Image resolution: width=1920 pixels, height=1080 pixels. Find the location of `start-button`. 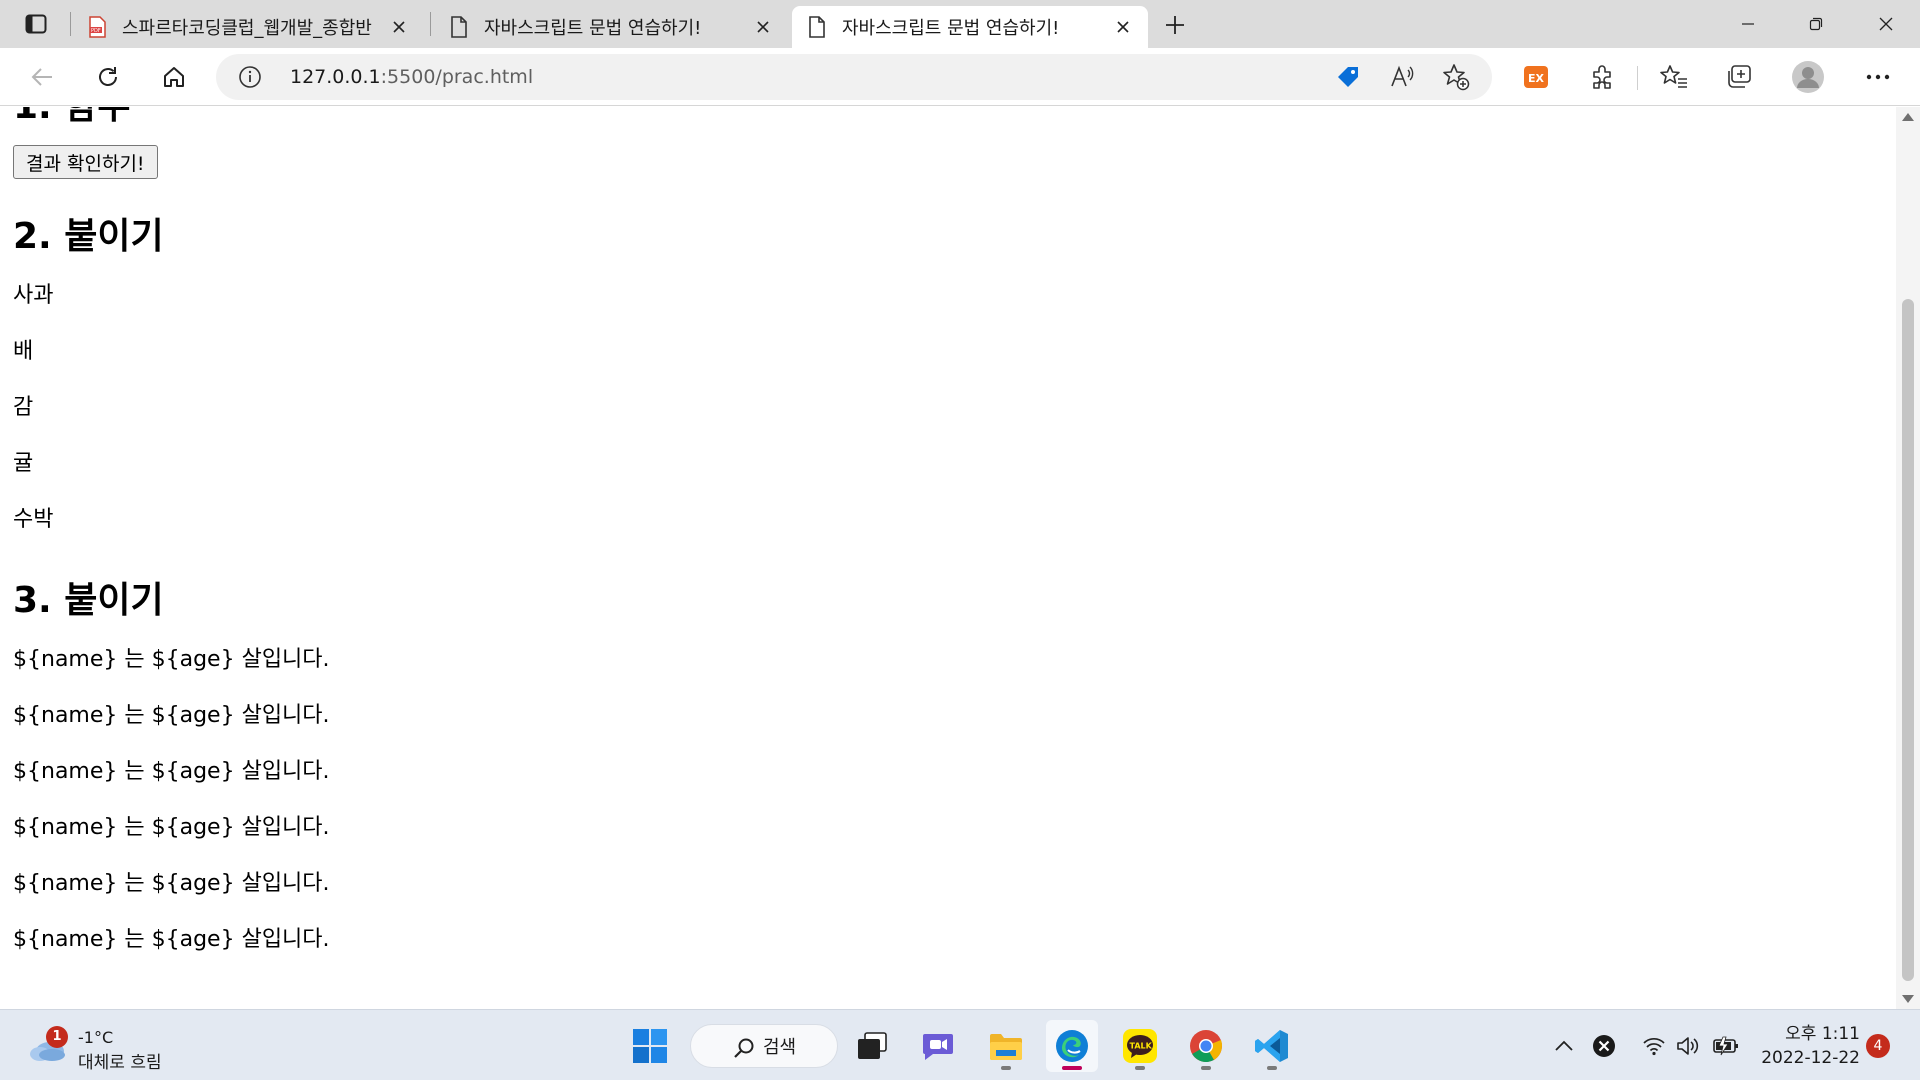

start-button is located at coordinates (650, 1046).